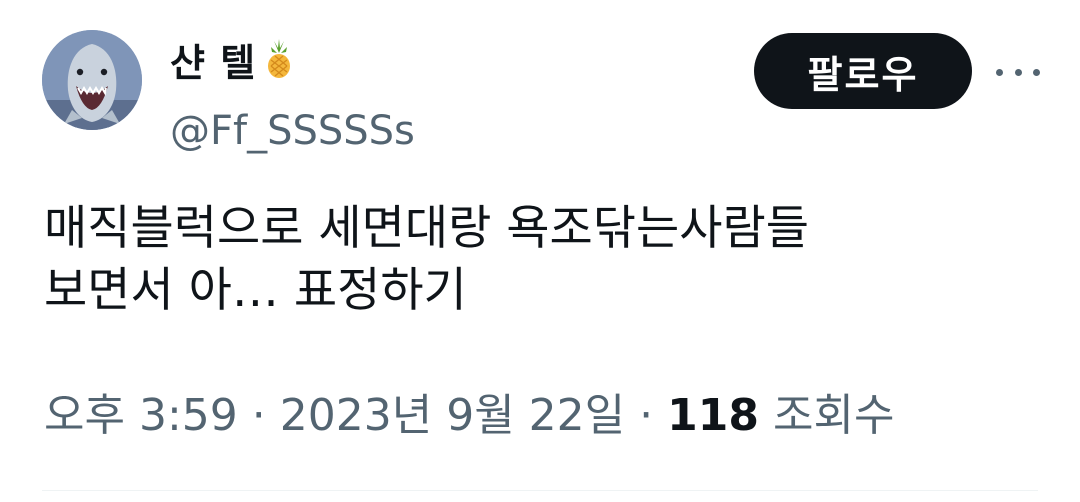 Image resolution: width=1080 pixels, height=502 pixels. I want to click on tweet-text-line-2: 보면서 아… 표정하기, so click(255, 290).